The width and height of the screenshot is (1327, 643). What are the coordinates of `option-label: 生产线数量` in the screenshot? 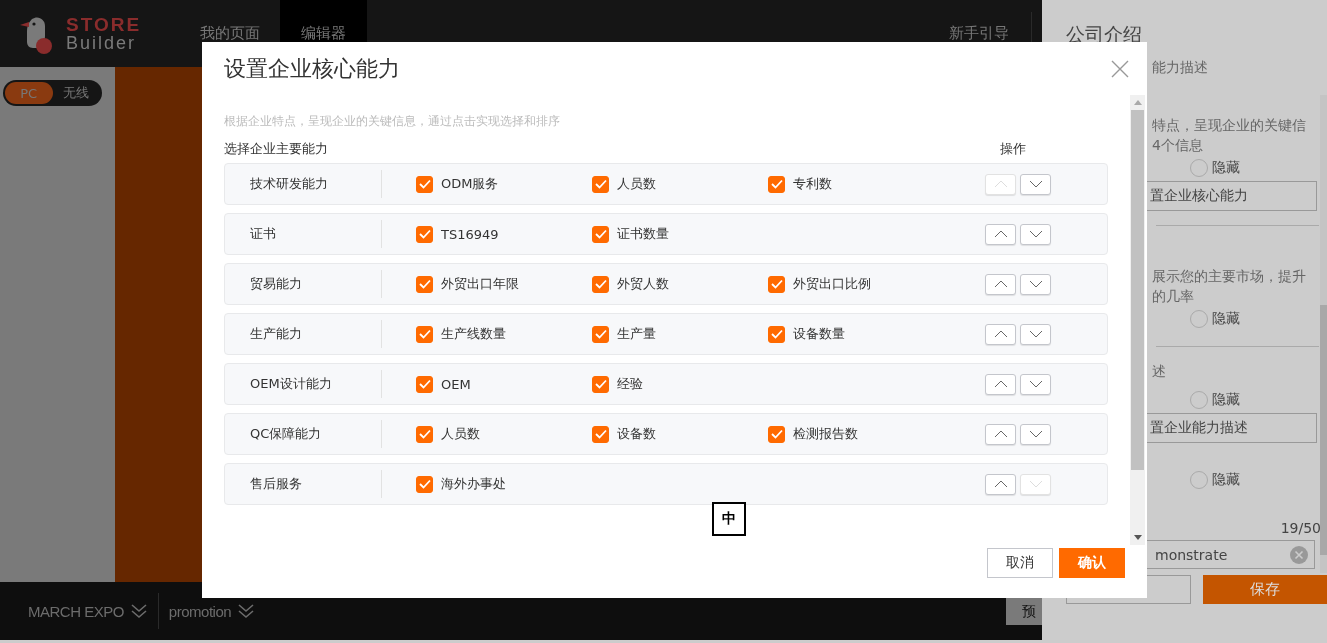 It's located at (473, 334).